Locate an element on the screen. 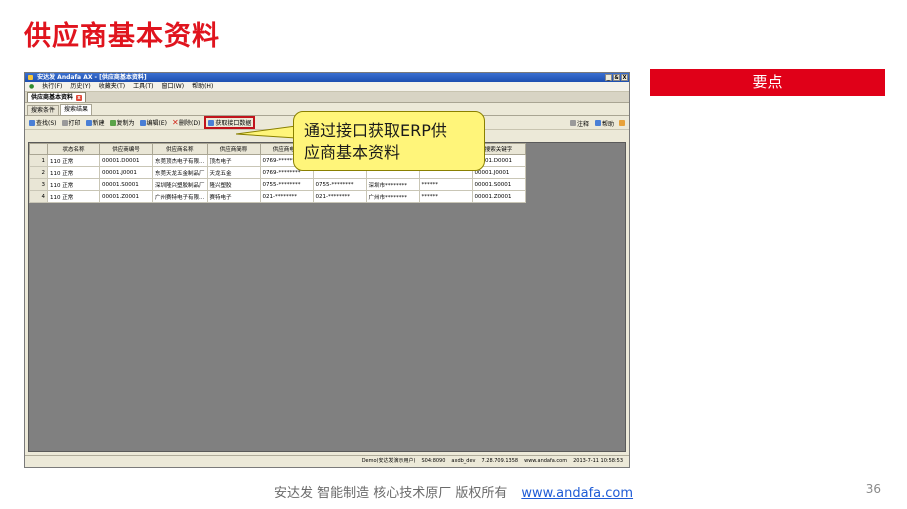 Image resolution: width=907 pixels, height=509 pixels. supplier-phone-cell: 0755-******** is located at coordinates (286, 184).